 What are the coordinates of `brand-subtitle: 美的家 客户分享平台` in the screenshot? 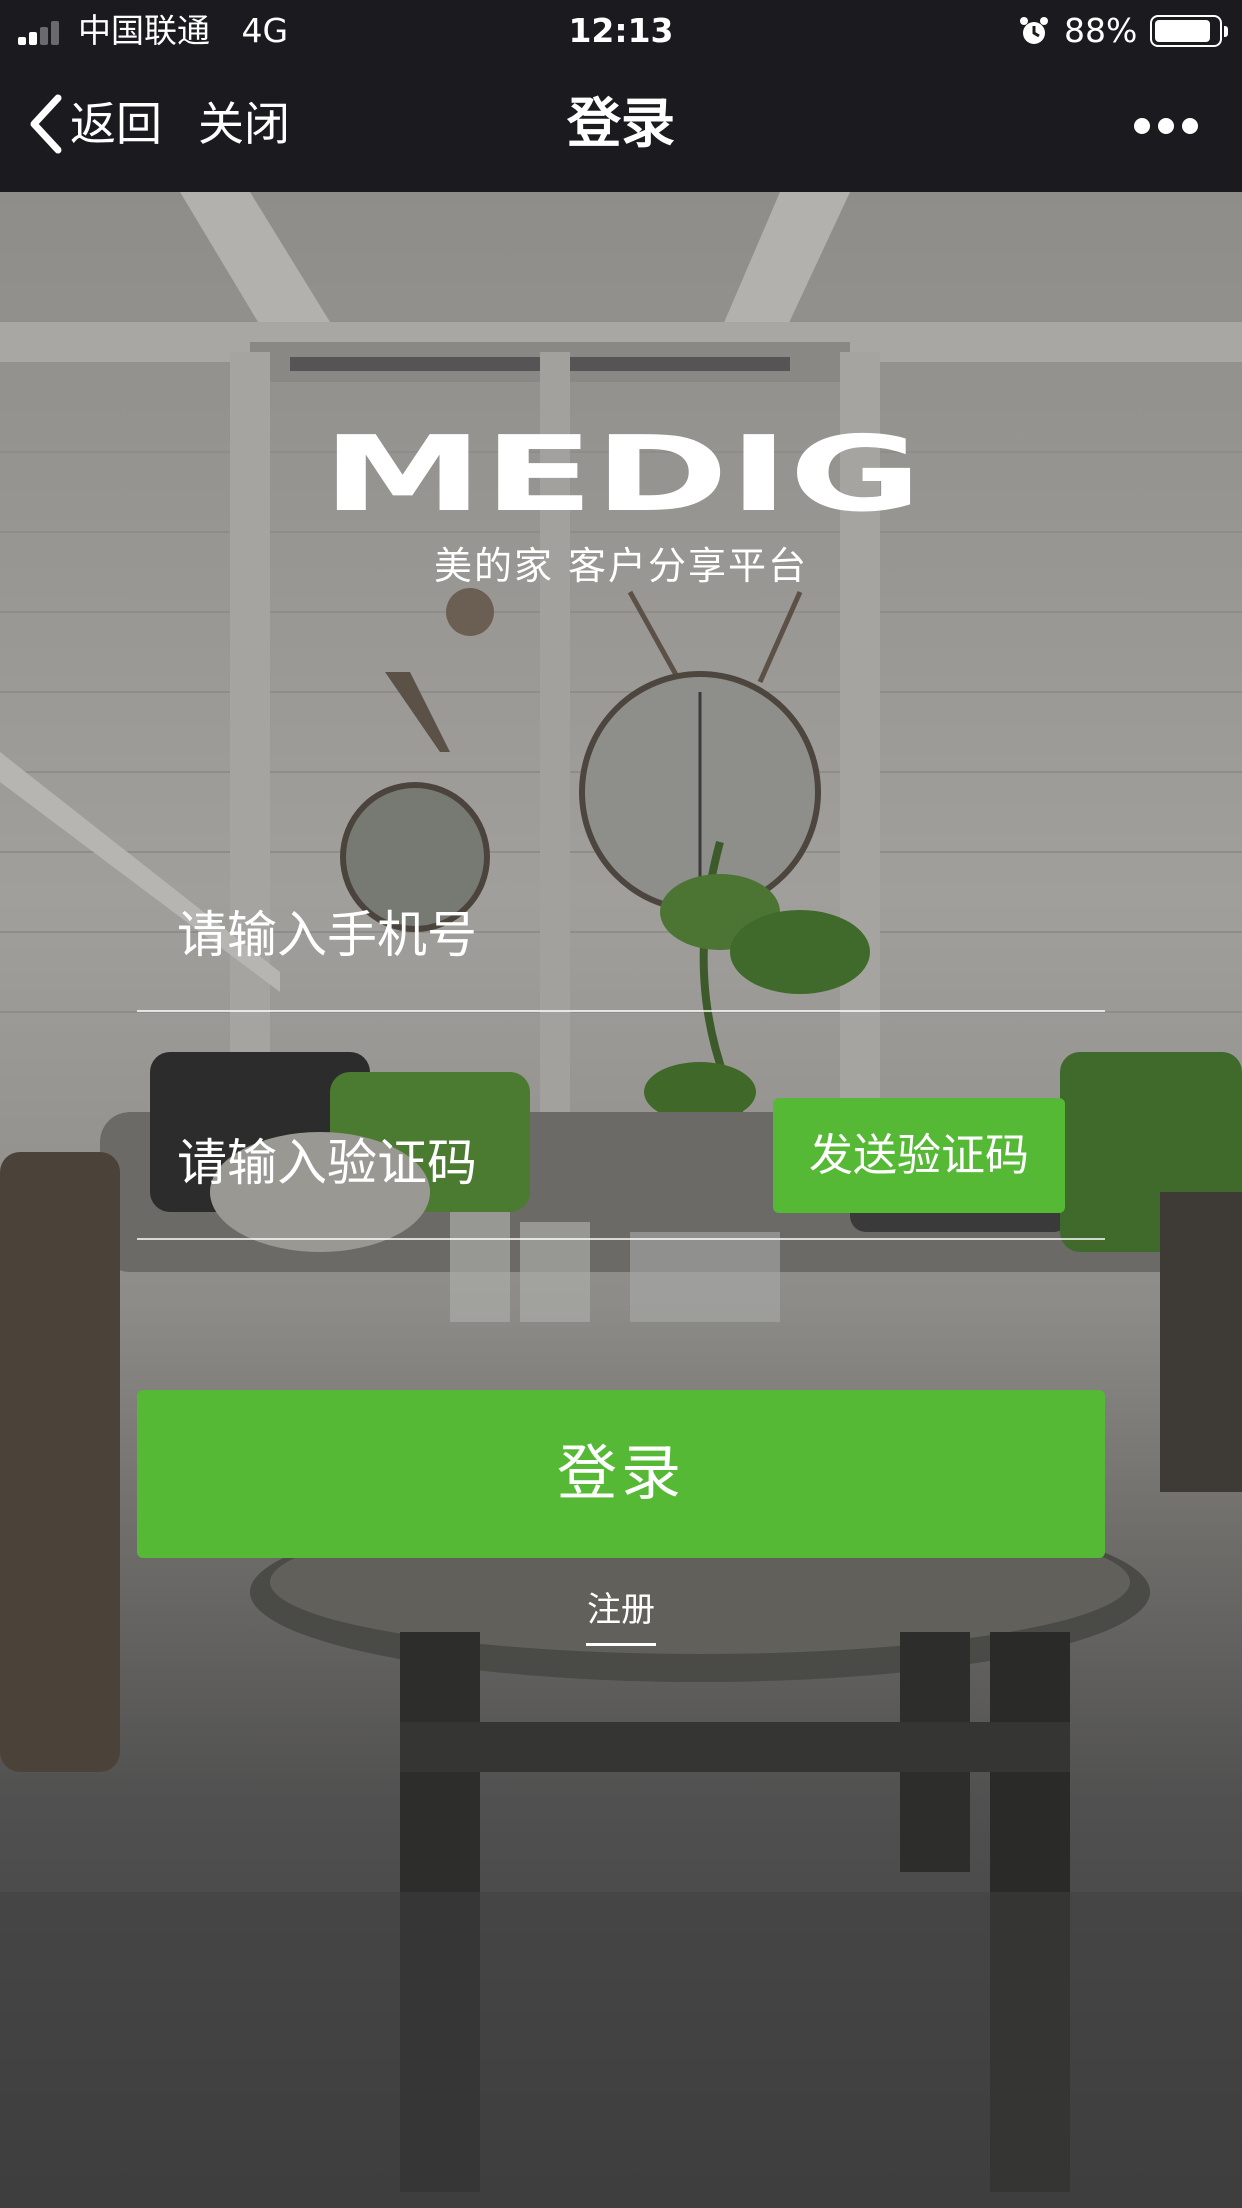 It's located at (621, 566).